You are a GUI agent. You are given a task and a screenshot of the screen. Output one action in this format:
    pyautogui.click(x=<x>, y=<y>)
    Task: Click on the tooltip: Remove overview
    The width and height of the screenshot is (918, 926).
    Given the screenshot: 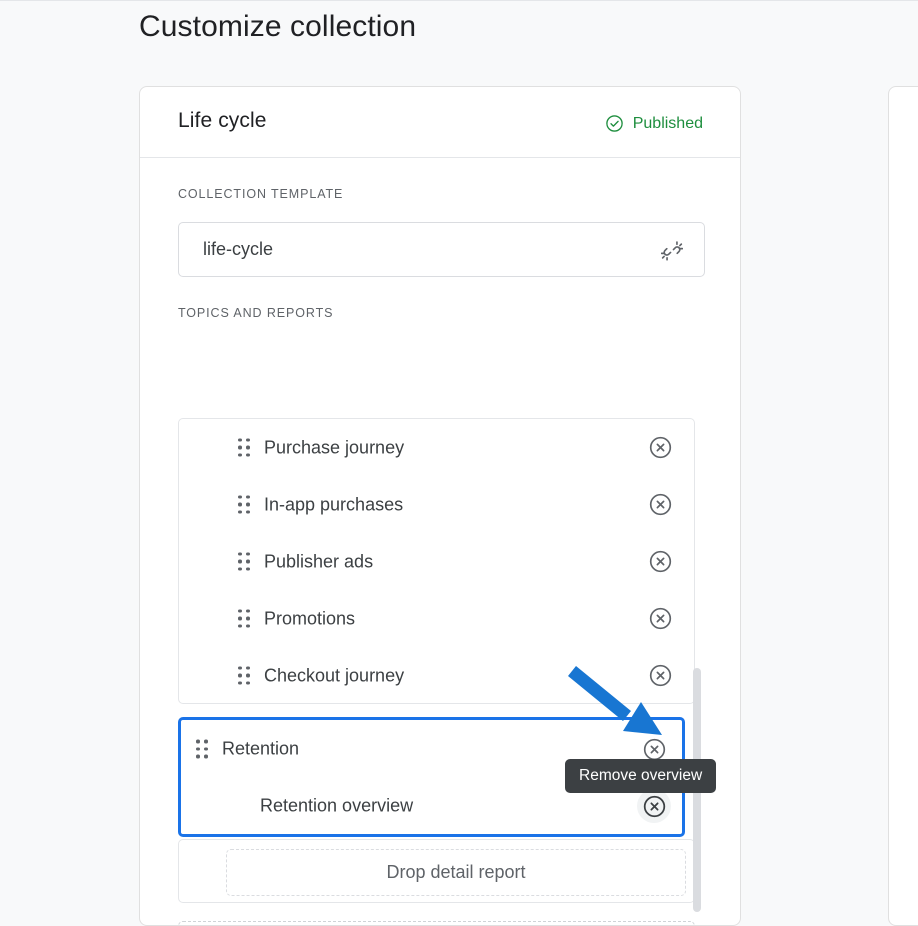 What is the action you would take?
    pyautogui.click(x=641, y=776)
    